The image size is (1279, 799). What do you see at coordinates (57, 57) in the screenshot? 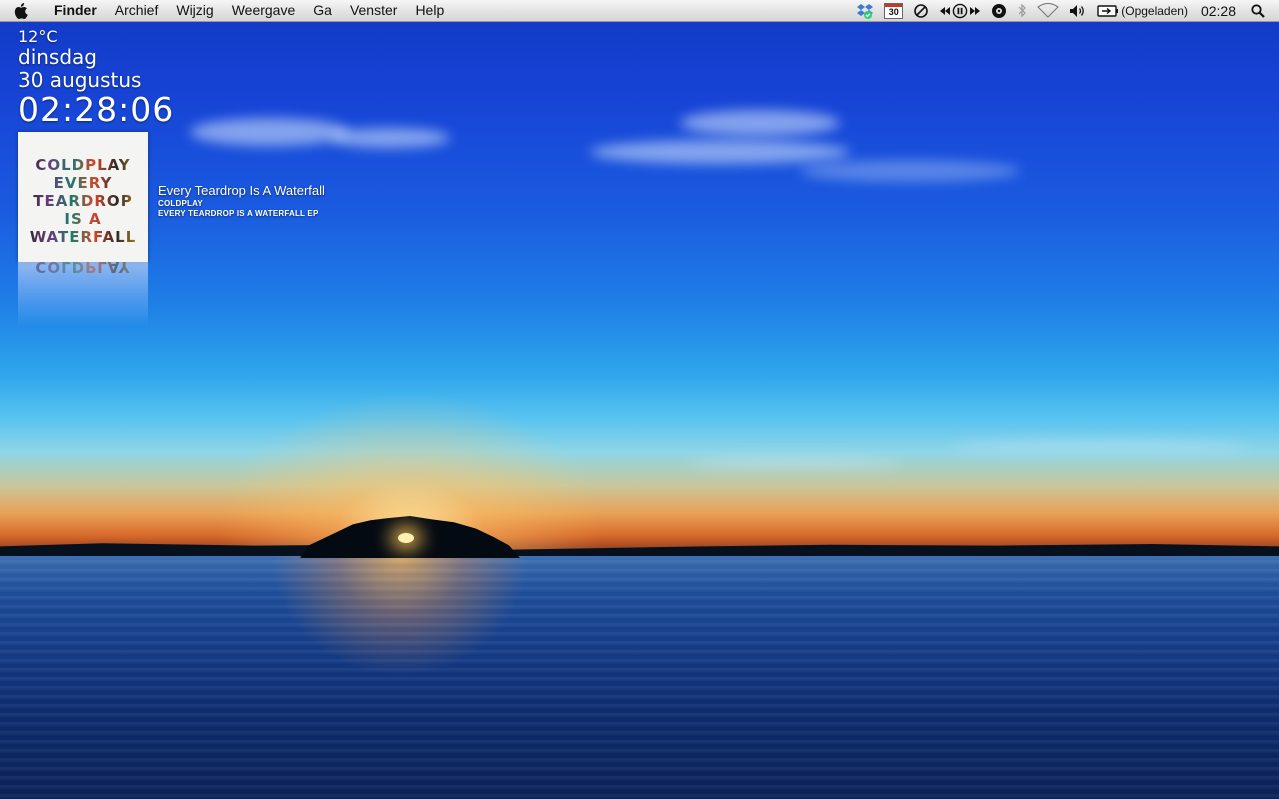
I see `weekday: dinsdag` at bounding box center [57, 57].